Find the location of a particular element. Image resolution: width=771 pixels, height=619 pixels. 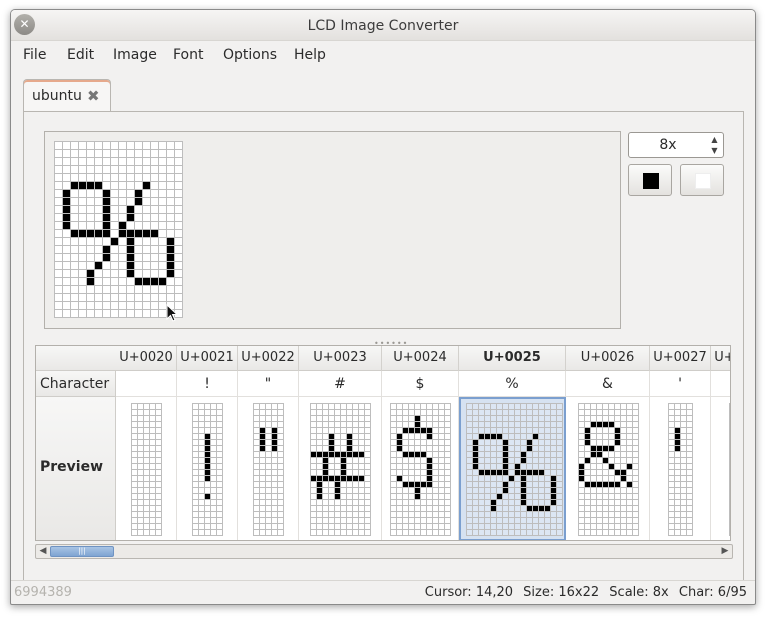

zoom-spinbox: 8x ▲ ▼ is located at coordinates (676, 145).